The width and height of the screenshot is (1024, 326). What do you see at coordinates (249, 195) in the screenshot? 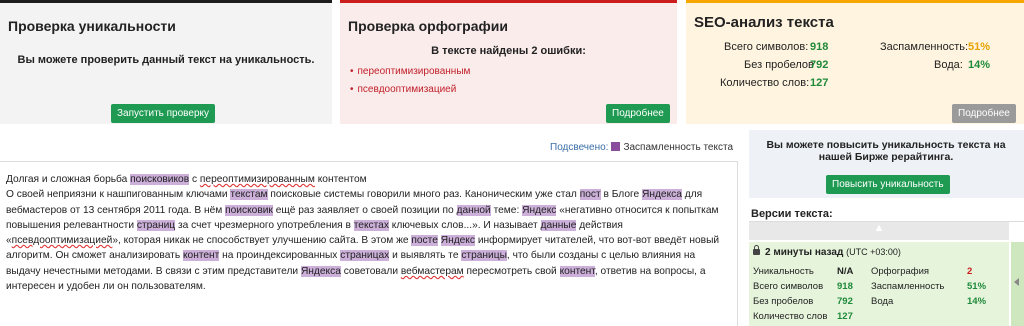
I see `spam-highlighted-word: текстам` at bounding box center [249, 195].